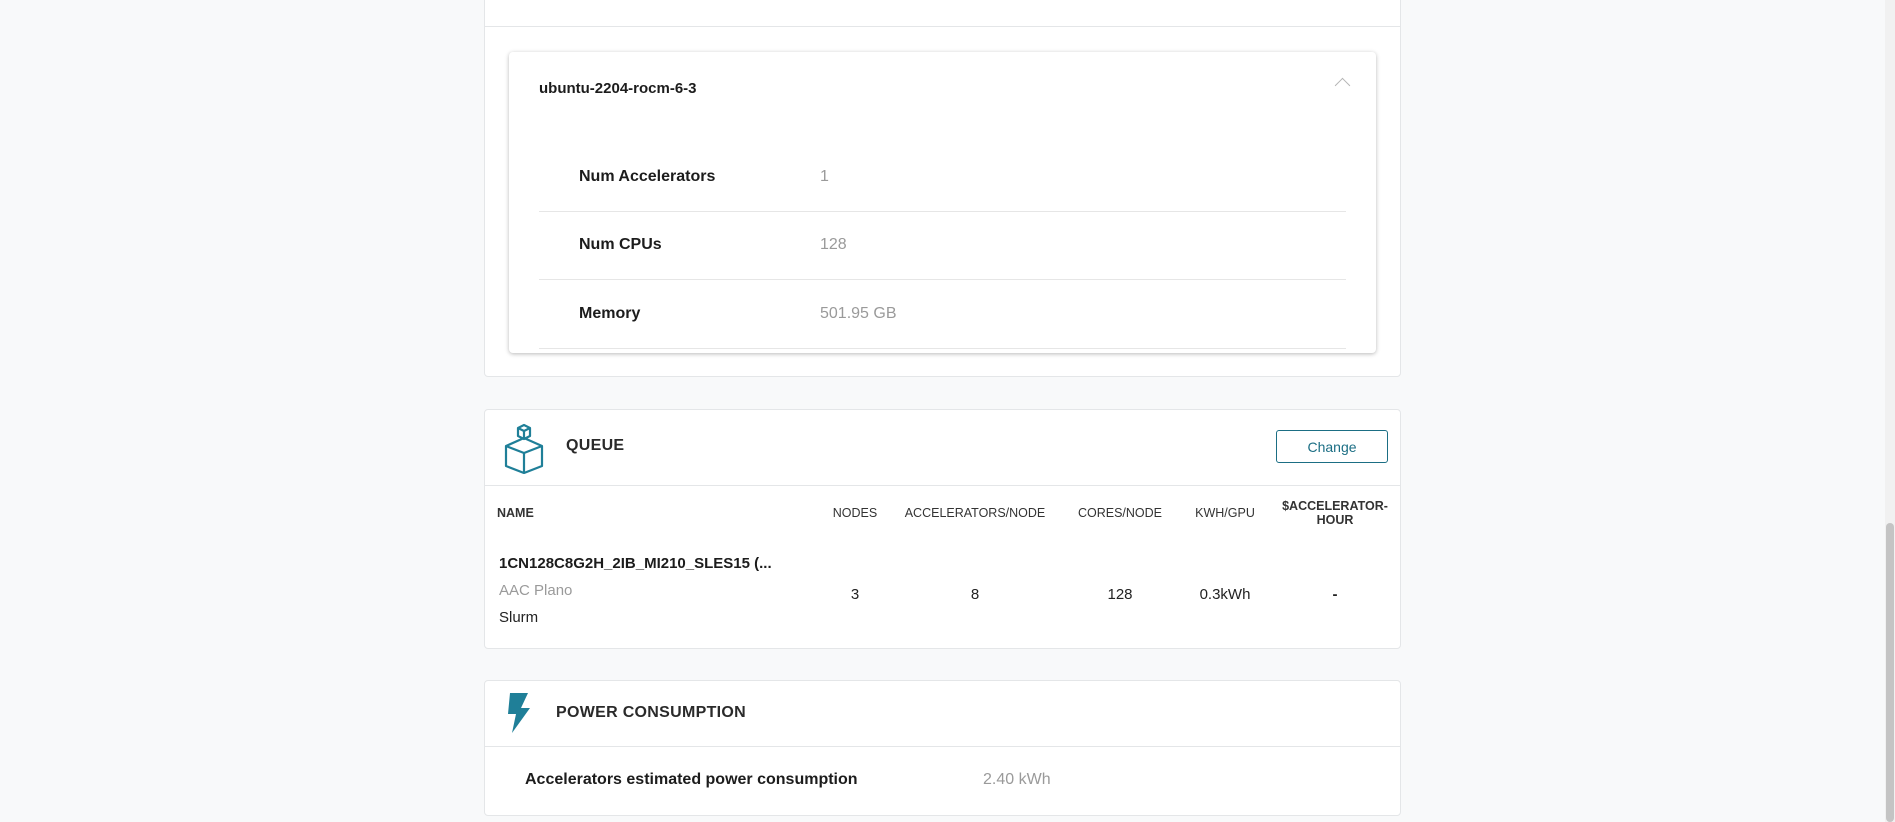  What do you see at coordinates (833, 244) in the screenshot?
I see `spec-value: 128` at bounding box center [833, 244].